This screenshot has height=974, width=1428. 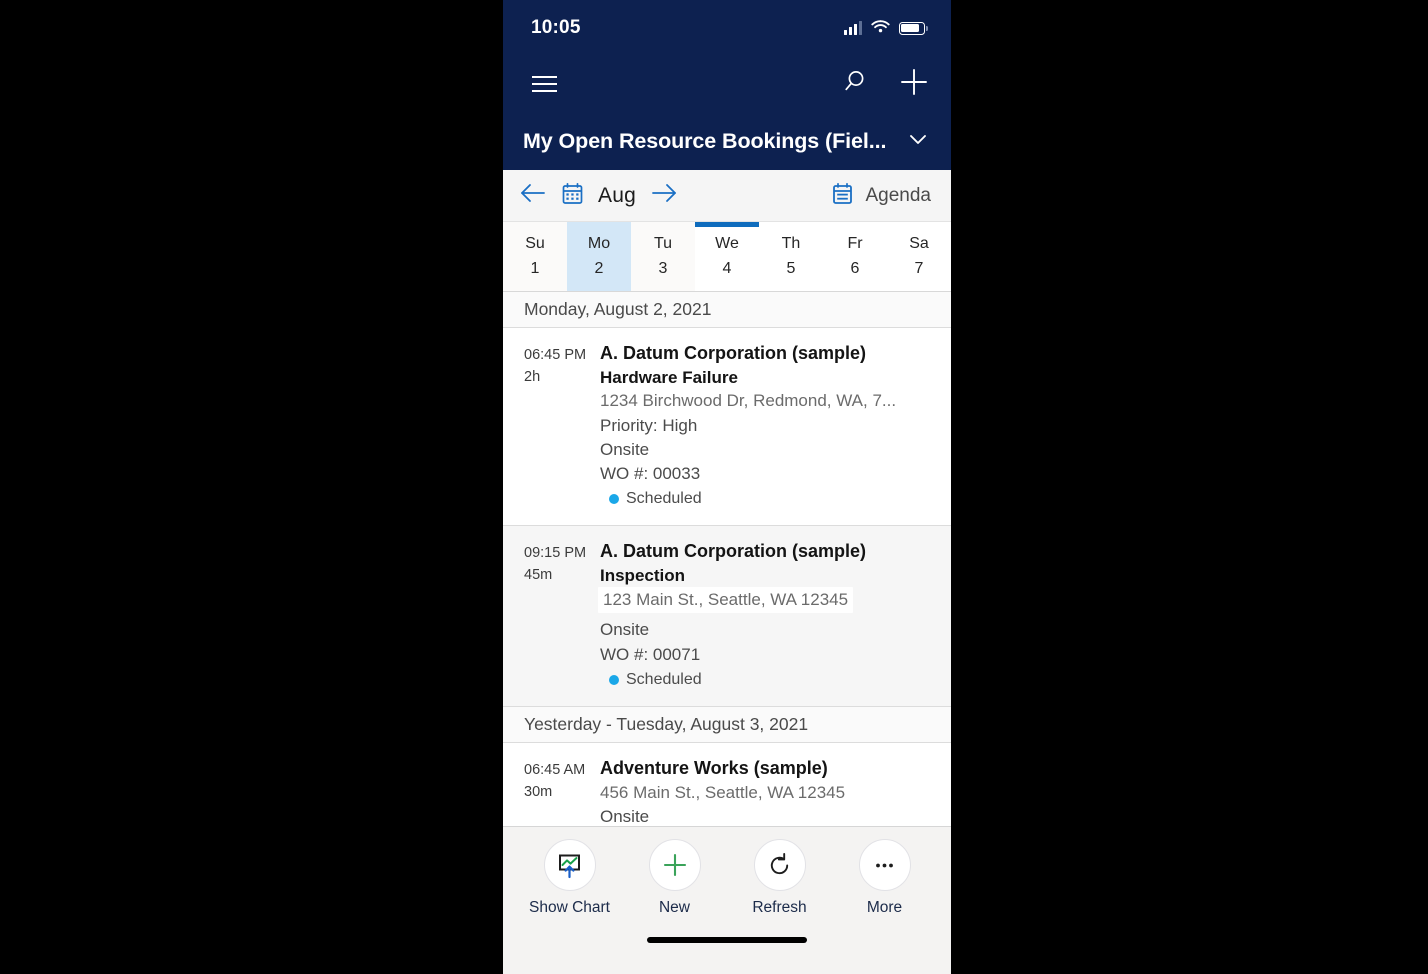 I want to click on week-day-number: 7, so click(x=919, y=268).